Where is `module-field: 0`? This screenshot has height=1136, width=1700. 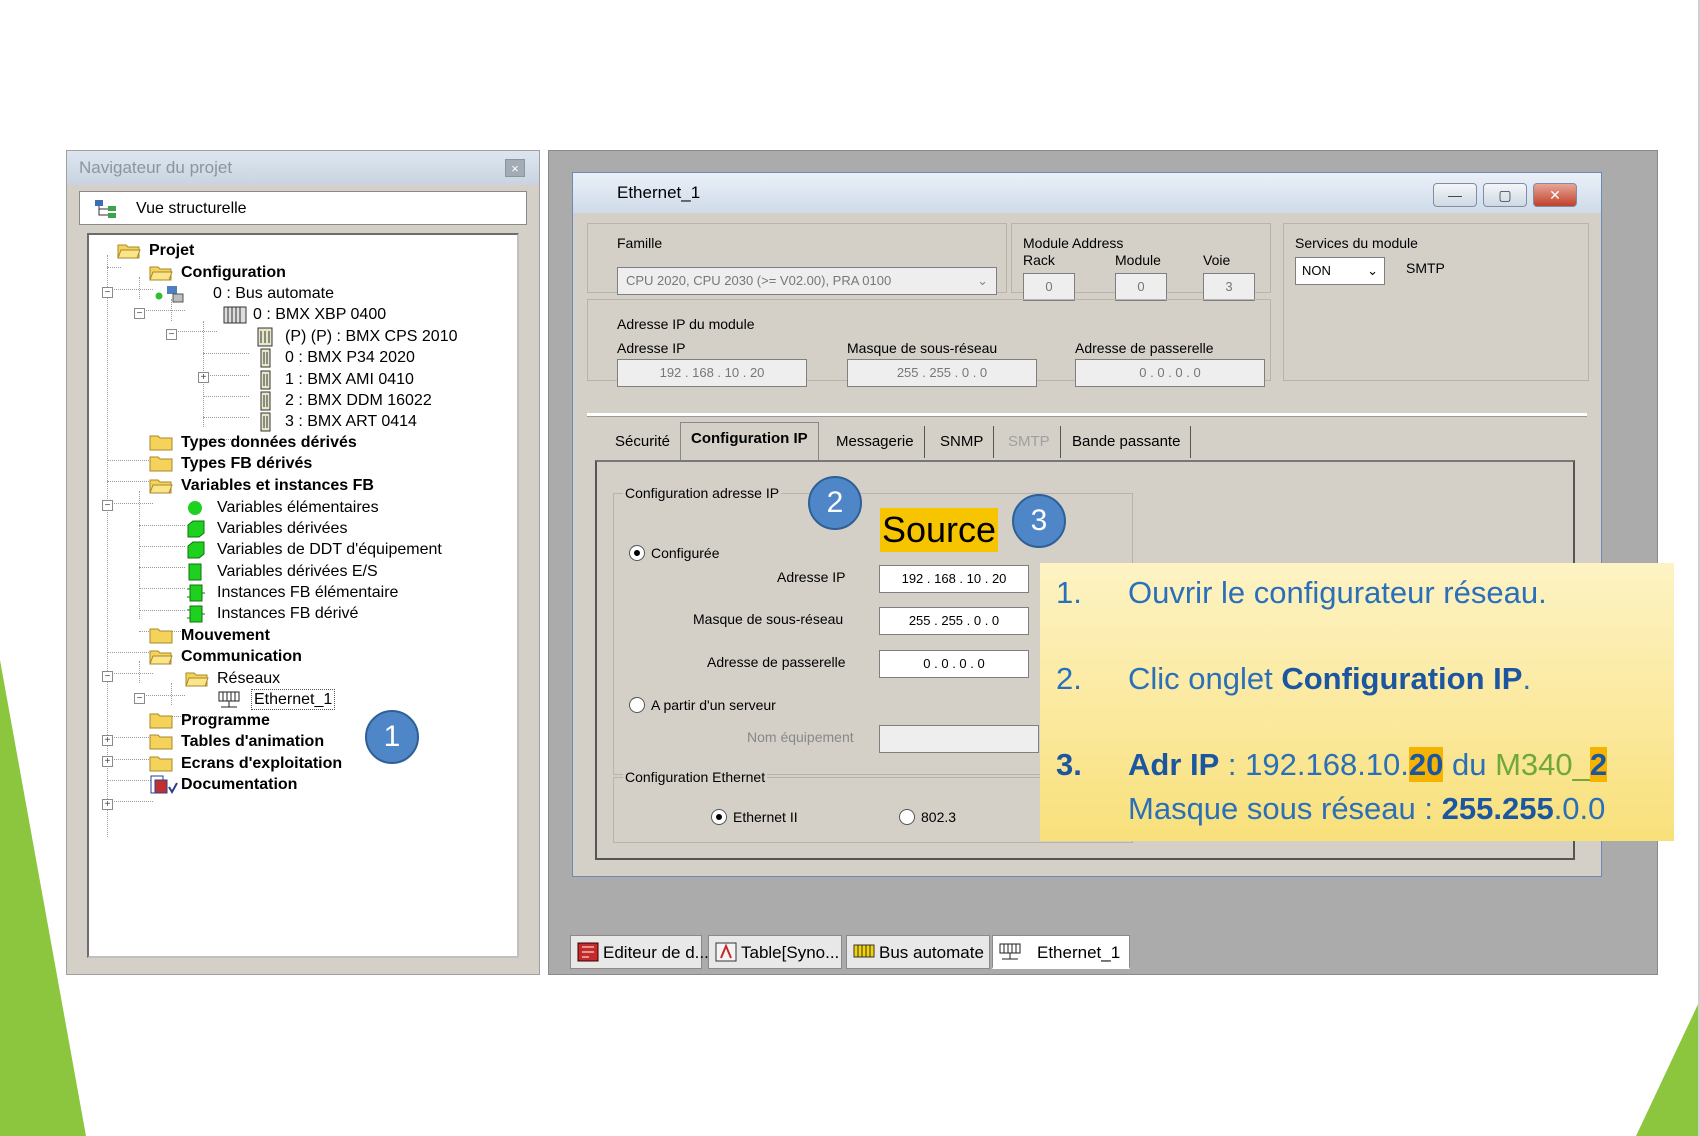
module-field: 0 is located at coordinates (1141, 287).